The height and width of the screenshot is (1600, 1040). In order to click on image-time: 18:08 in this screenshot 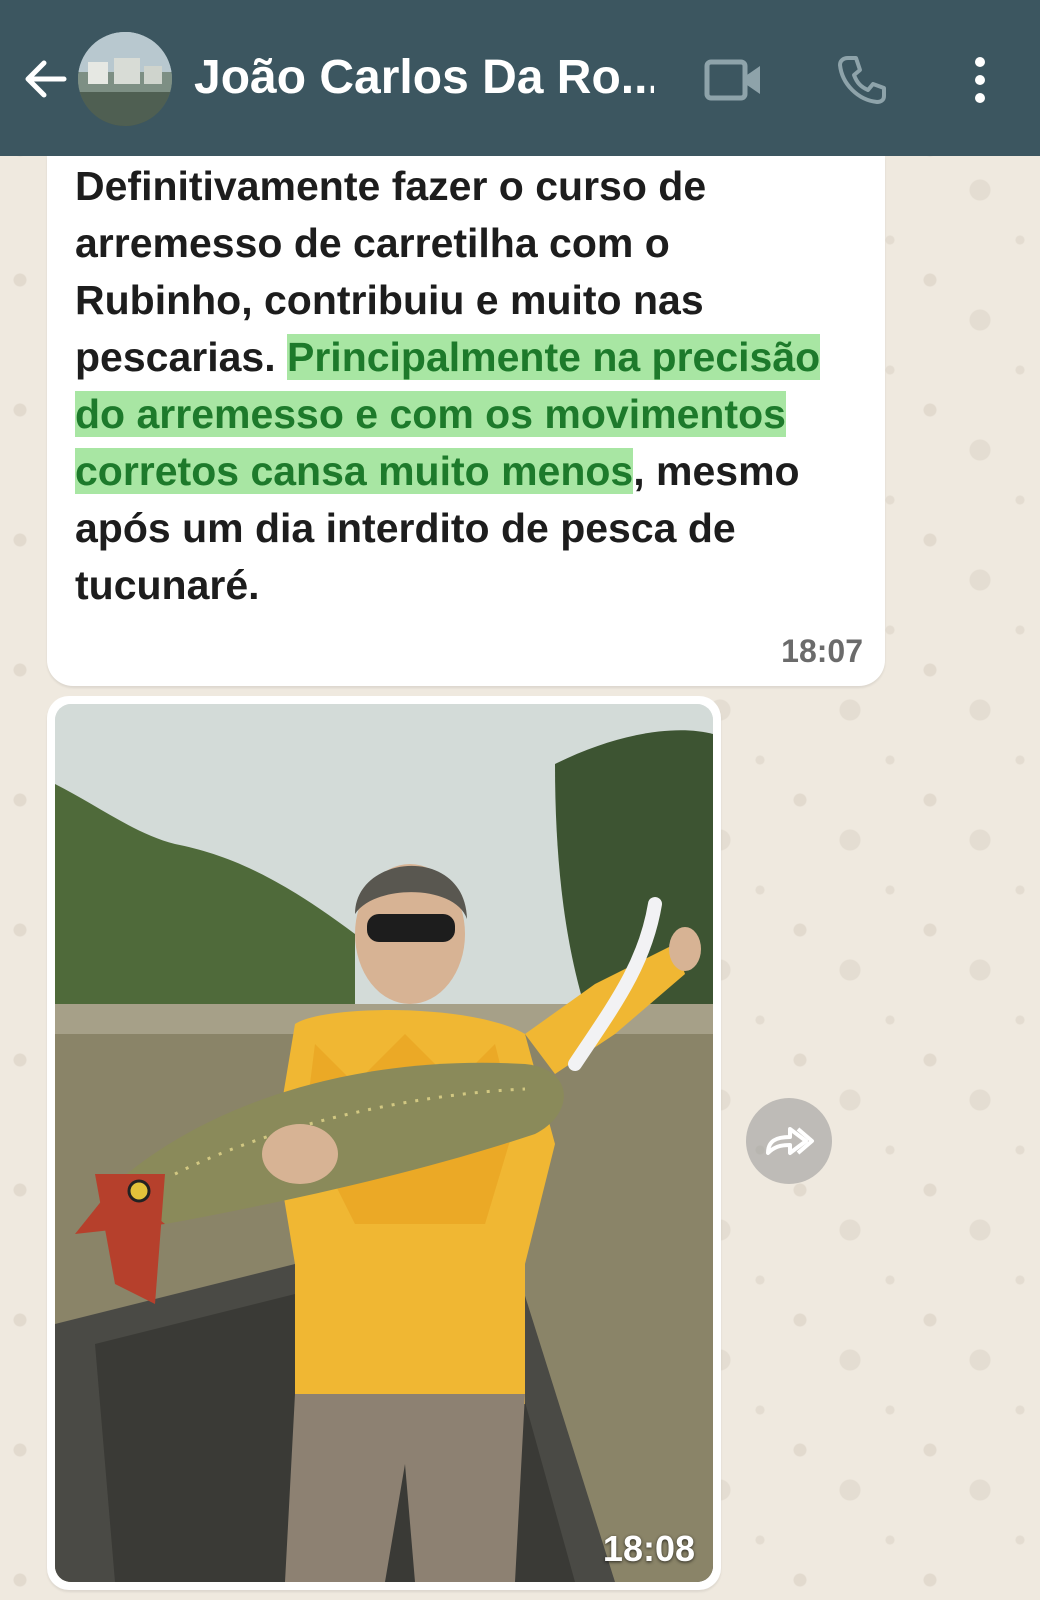, I will do `click(648, 1548)`.